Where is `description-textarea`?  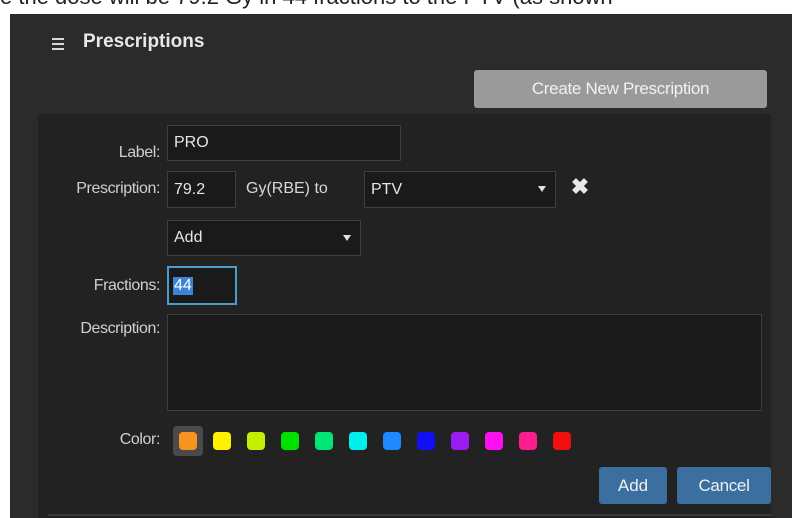
description-textarea is located at coordinates (464, 362).